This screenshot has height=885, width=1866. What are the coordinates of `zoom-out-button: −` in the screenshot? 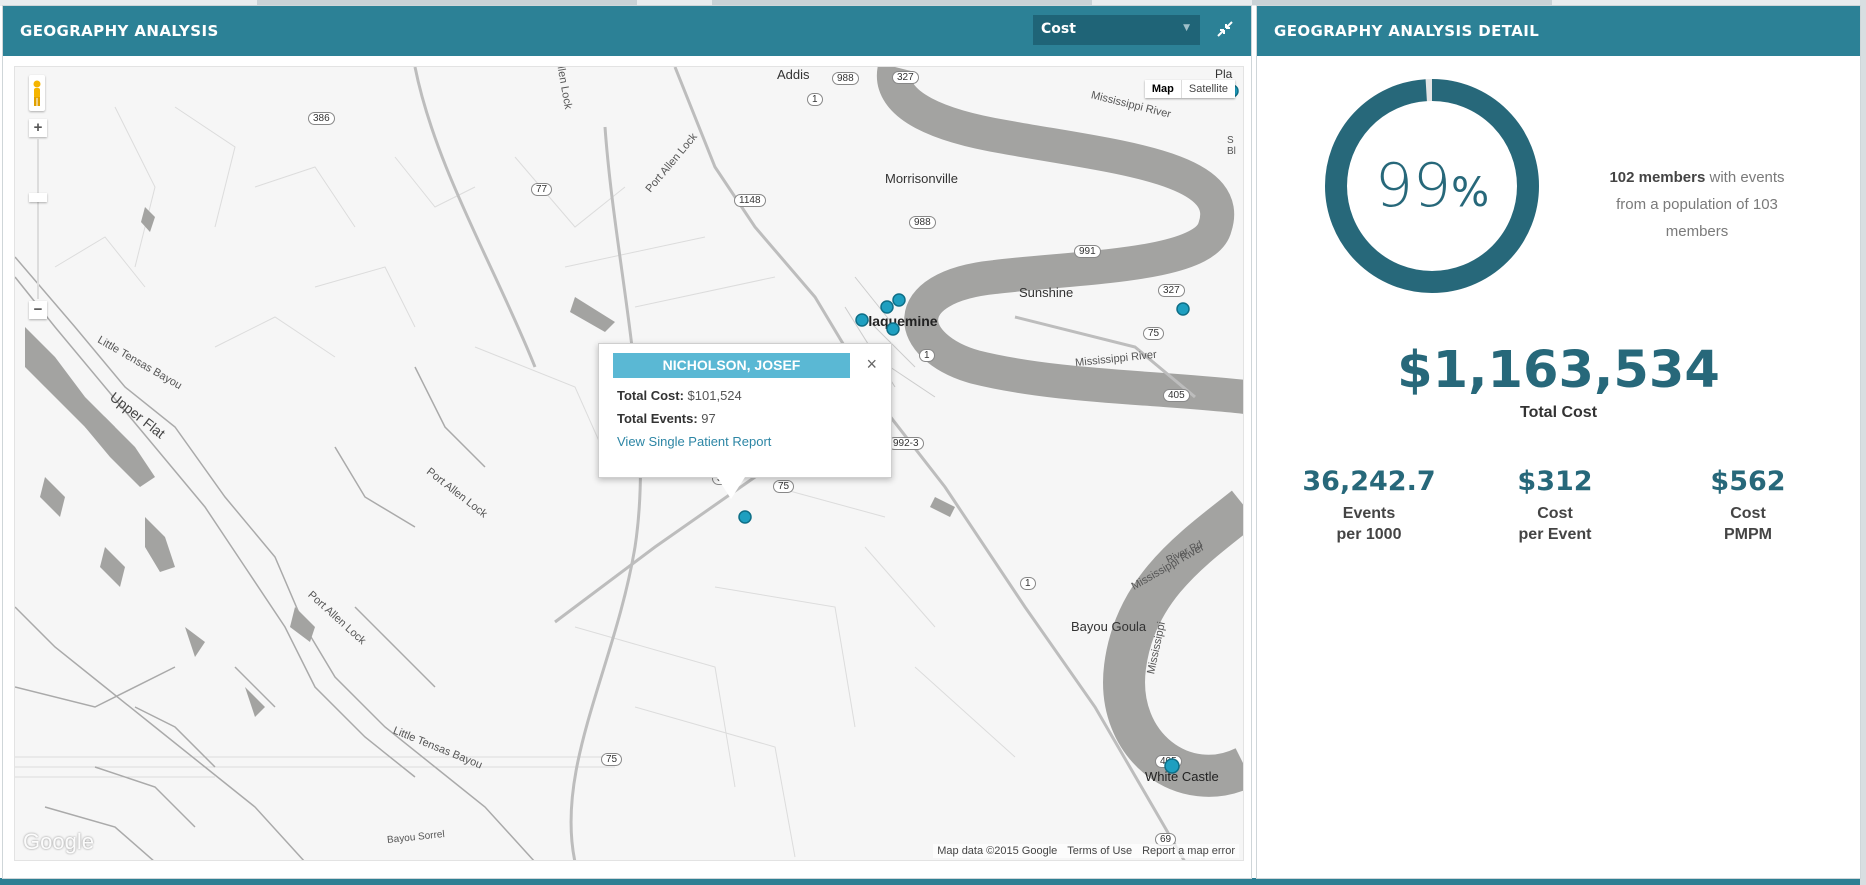 It's located at (38, 310).